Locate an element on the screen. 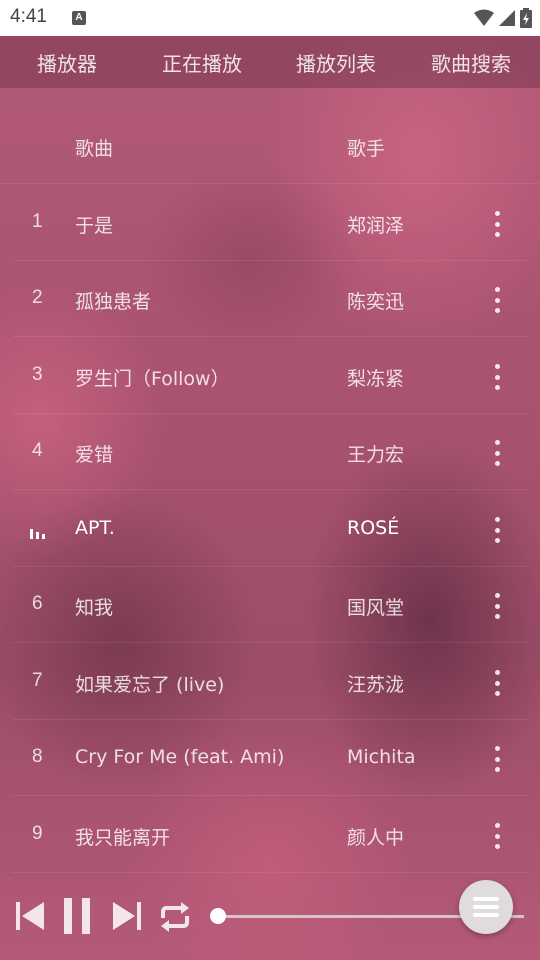  song-row: 1 于是 郑润泽 is located at coordinates (270, 223).